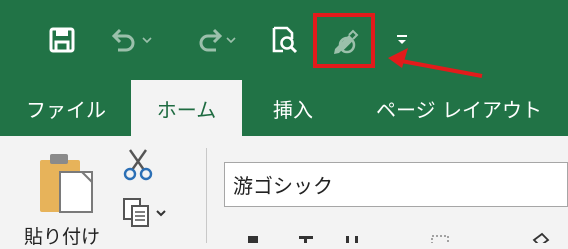 The image size is (568, 249). I want to click on paste-button, so click(65, 185).